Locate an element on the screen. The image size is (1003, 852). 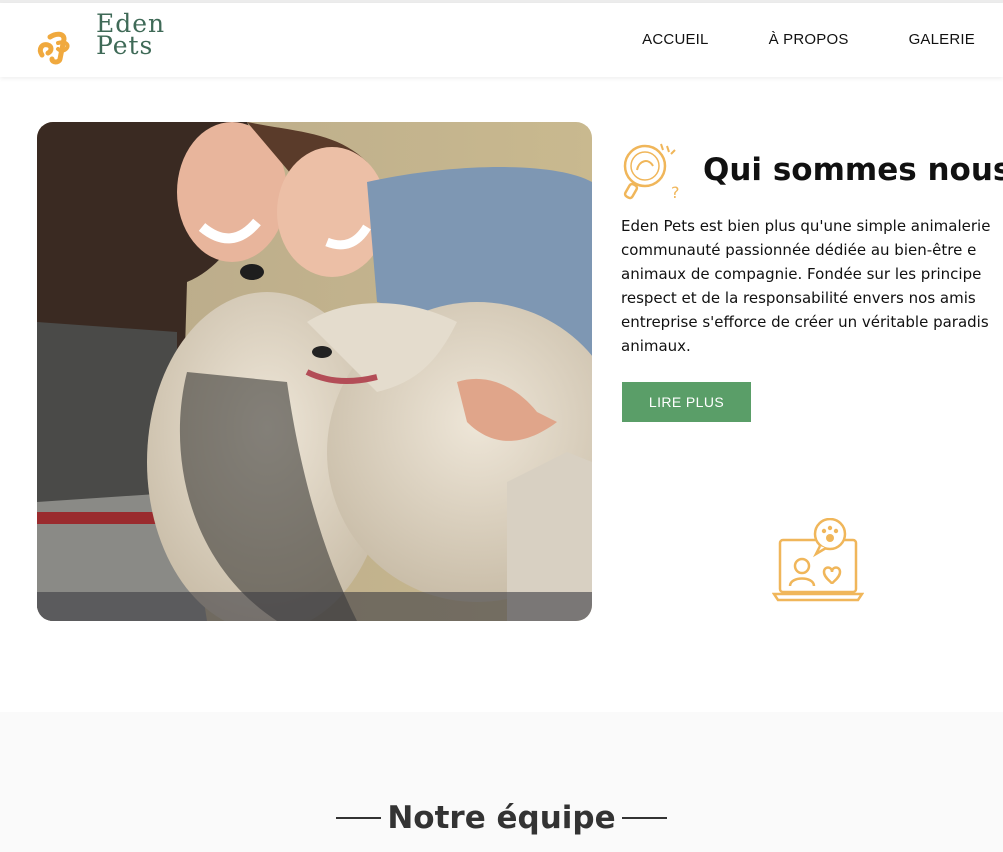
main-nav: ACCUEIL À PROPOS GALERIE is located at coordinates (808, 39).